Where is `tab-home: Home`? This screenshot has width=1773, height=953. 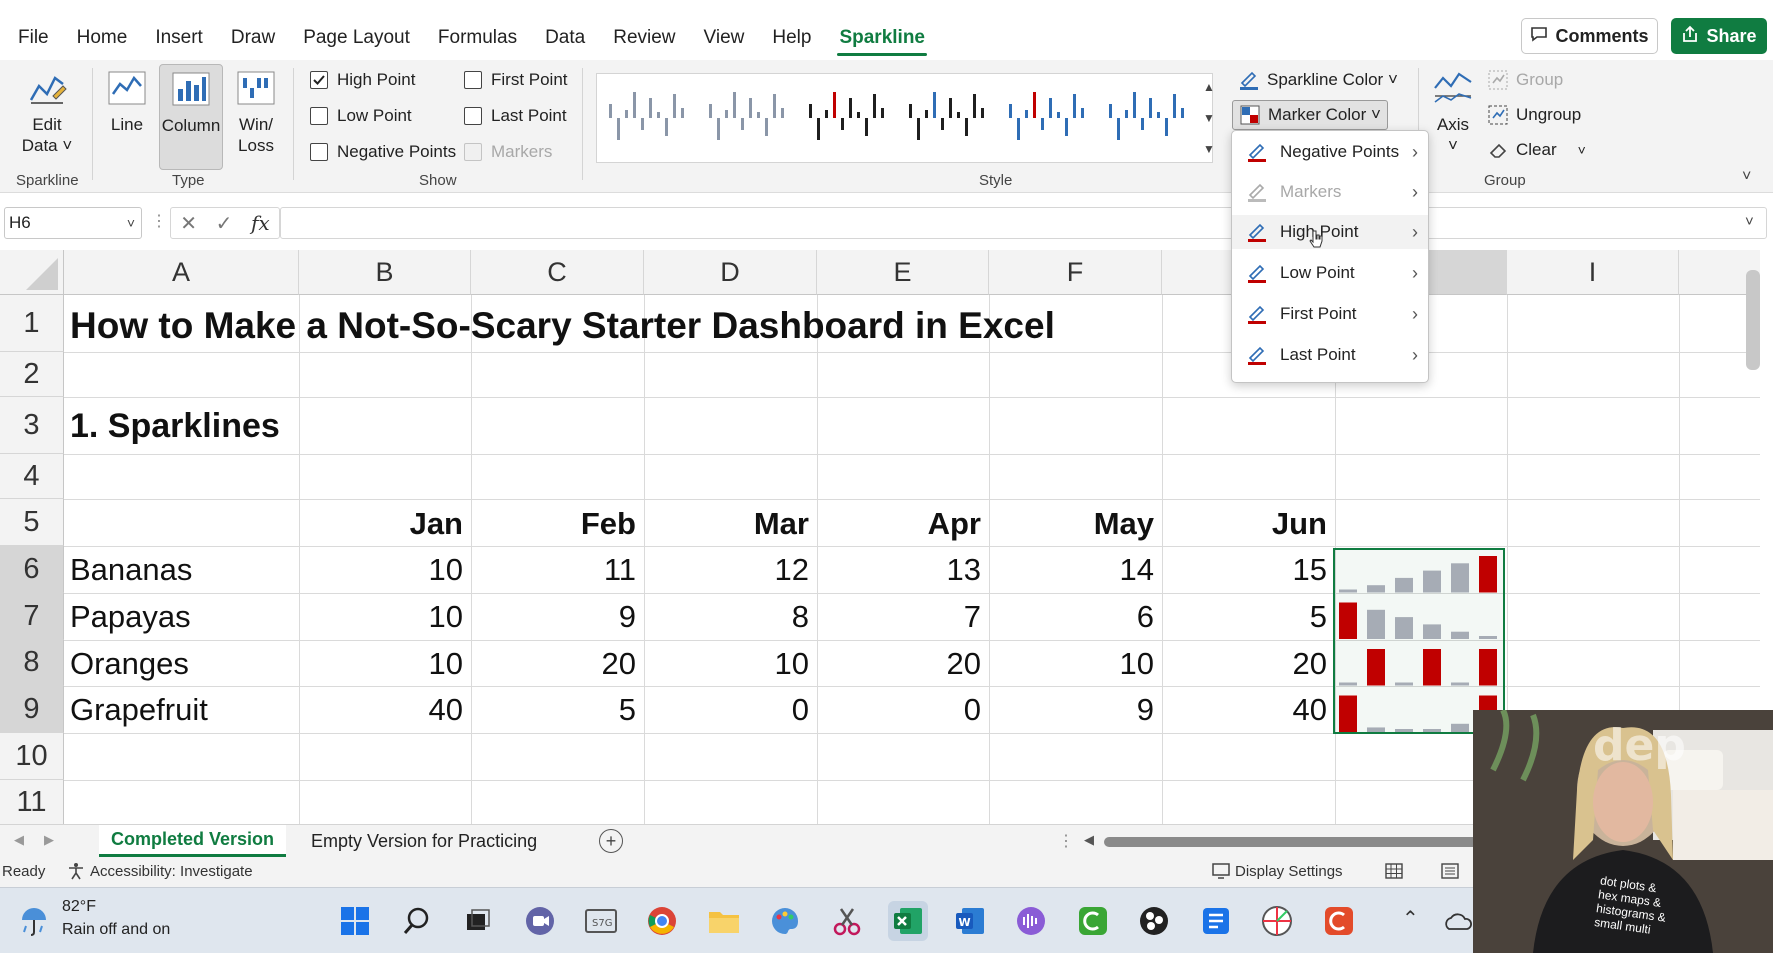 tab-home: Home is located at coordinates (102, 38).